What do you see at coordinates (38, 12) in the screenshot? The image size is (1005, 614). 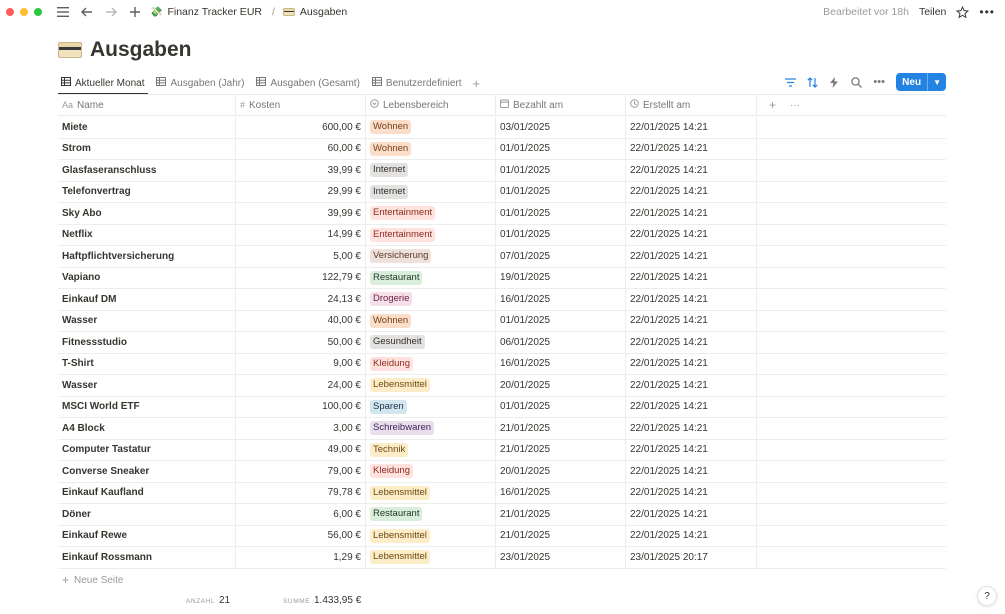 I see `maximize-window-button` at bounding box center [38, 12].